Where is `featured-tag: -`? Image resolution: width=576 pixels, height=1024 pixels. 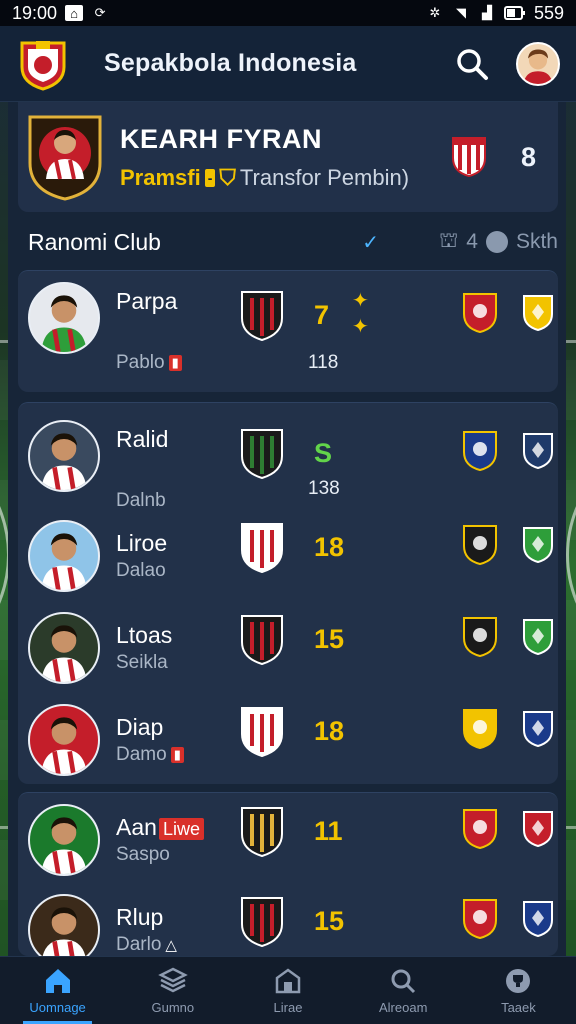
featured-tag: - is located at coordinates (210, 177).